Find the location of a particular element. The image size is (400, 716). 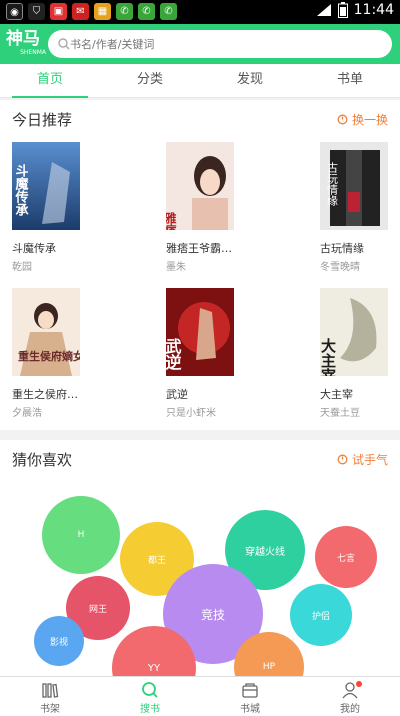

news-icon: ✉ is located at coordinates (80, 11).